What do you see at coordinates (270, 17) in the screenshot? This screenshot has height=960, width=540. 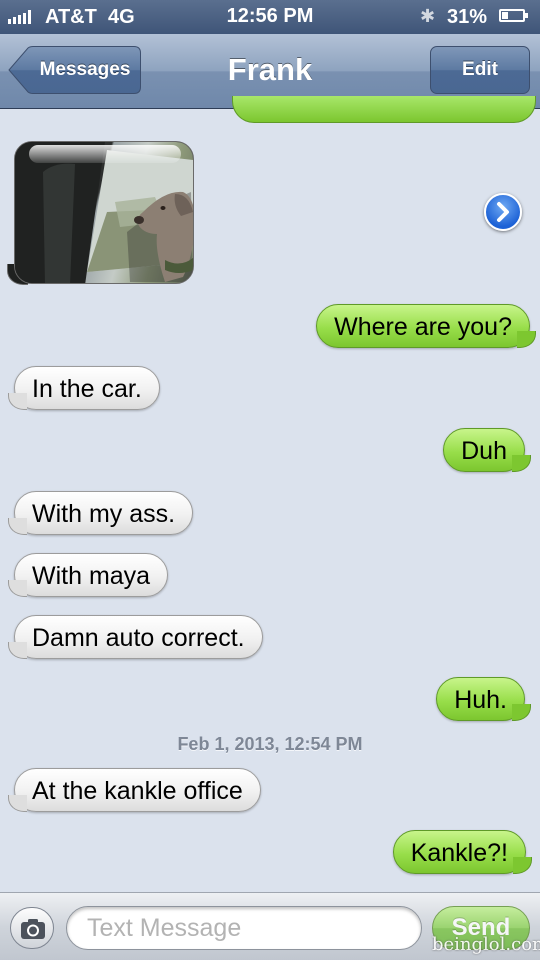 I see `status-bar: AT&T 4G 12:56 PM ✱ 31%` at bounding box center [270, 17].